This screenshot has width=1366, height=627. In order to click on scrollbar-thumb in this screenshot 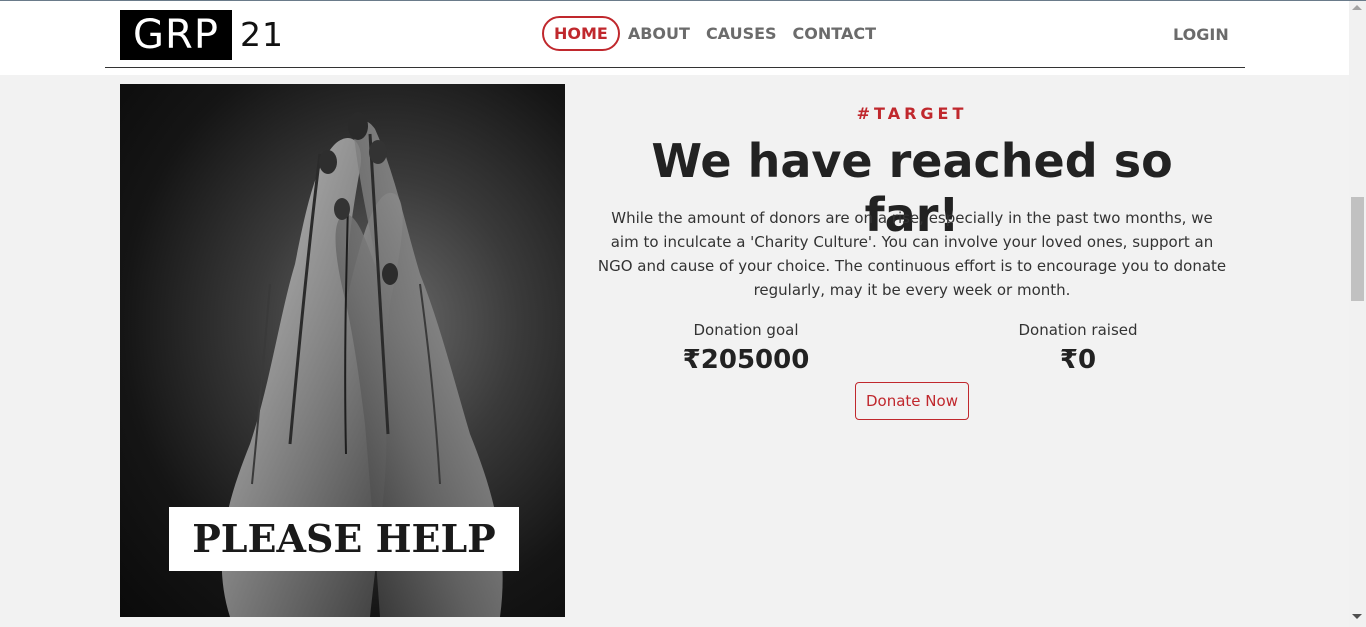, I will do `click(1357, 249)`.